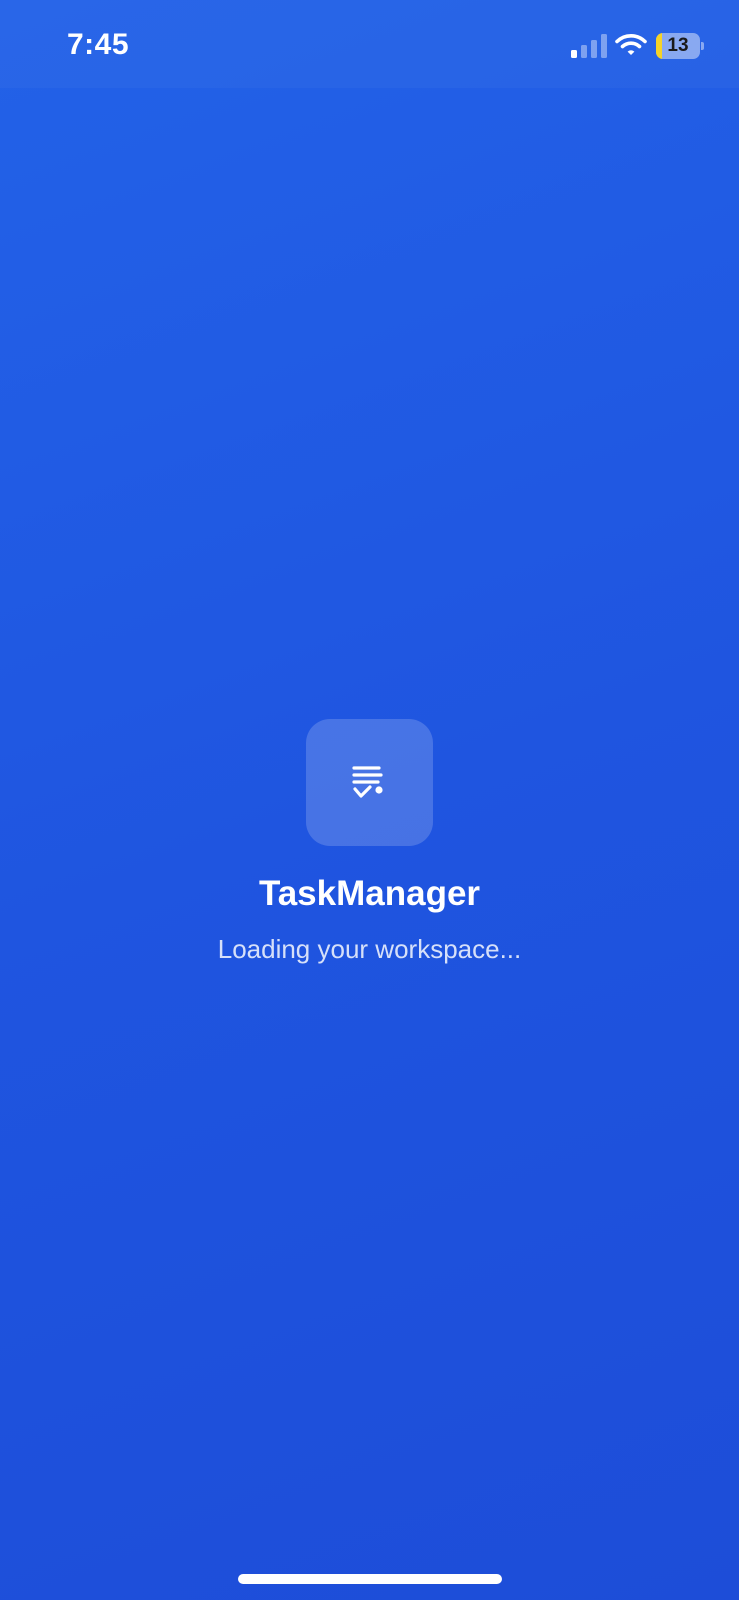 The height and width of the screenshot is (1600, 739). What do you see at coordinates (369, 893) in the screenshot?
I see `app-title: TaskManager` at bounding box center [369, 893].